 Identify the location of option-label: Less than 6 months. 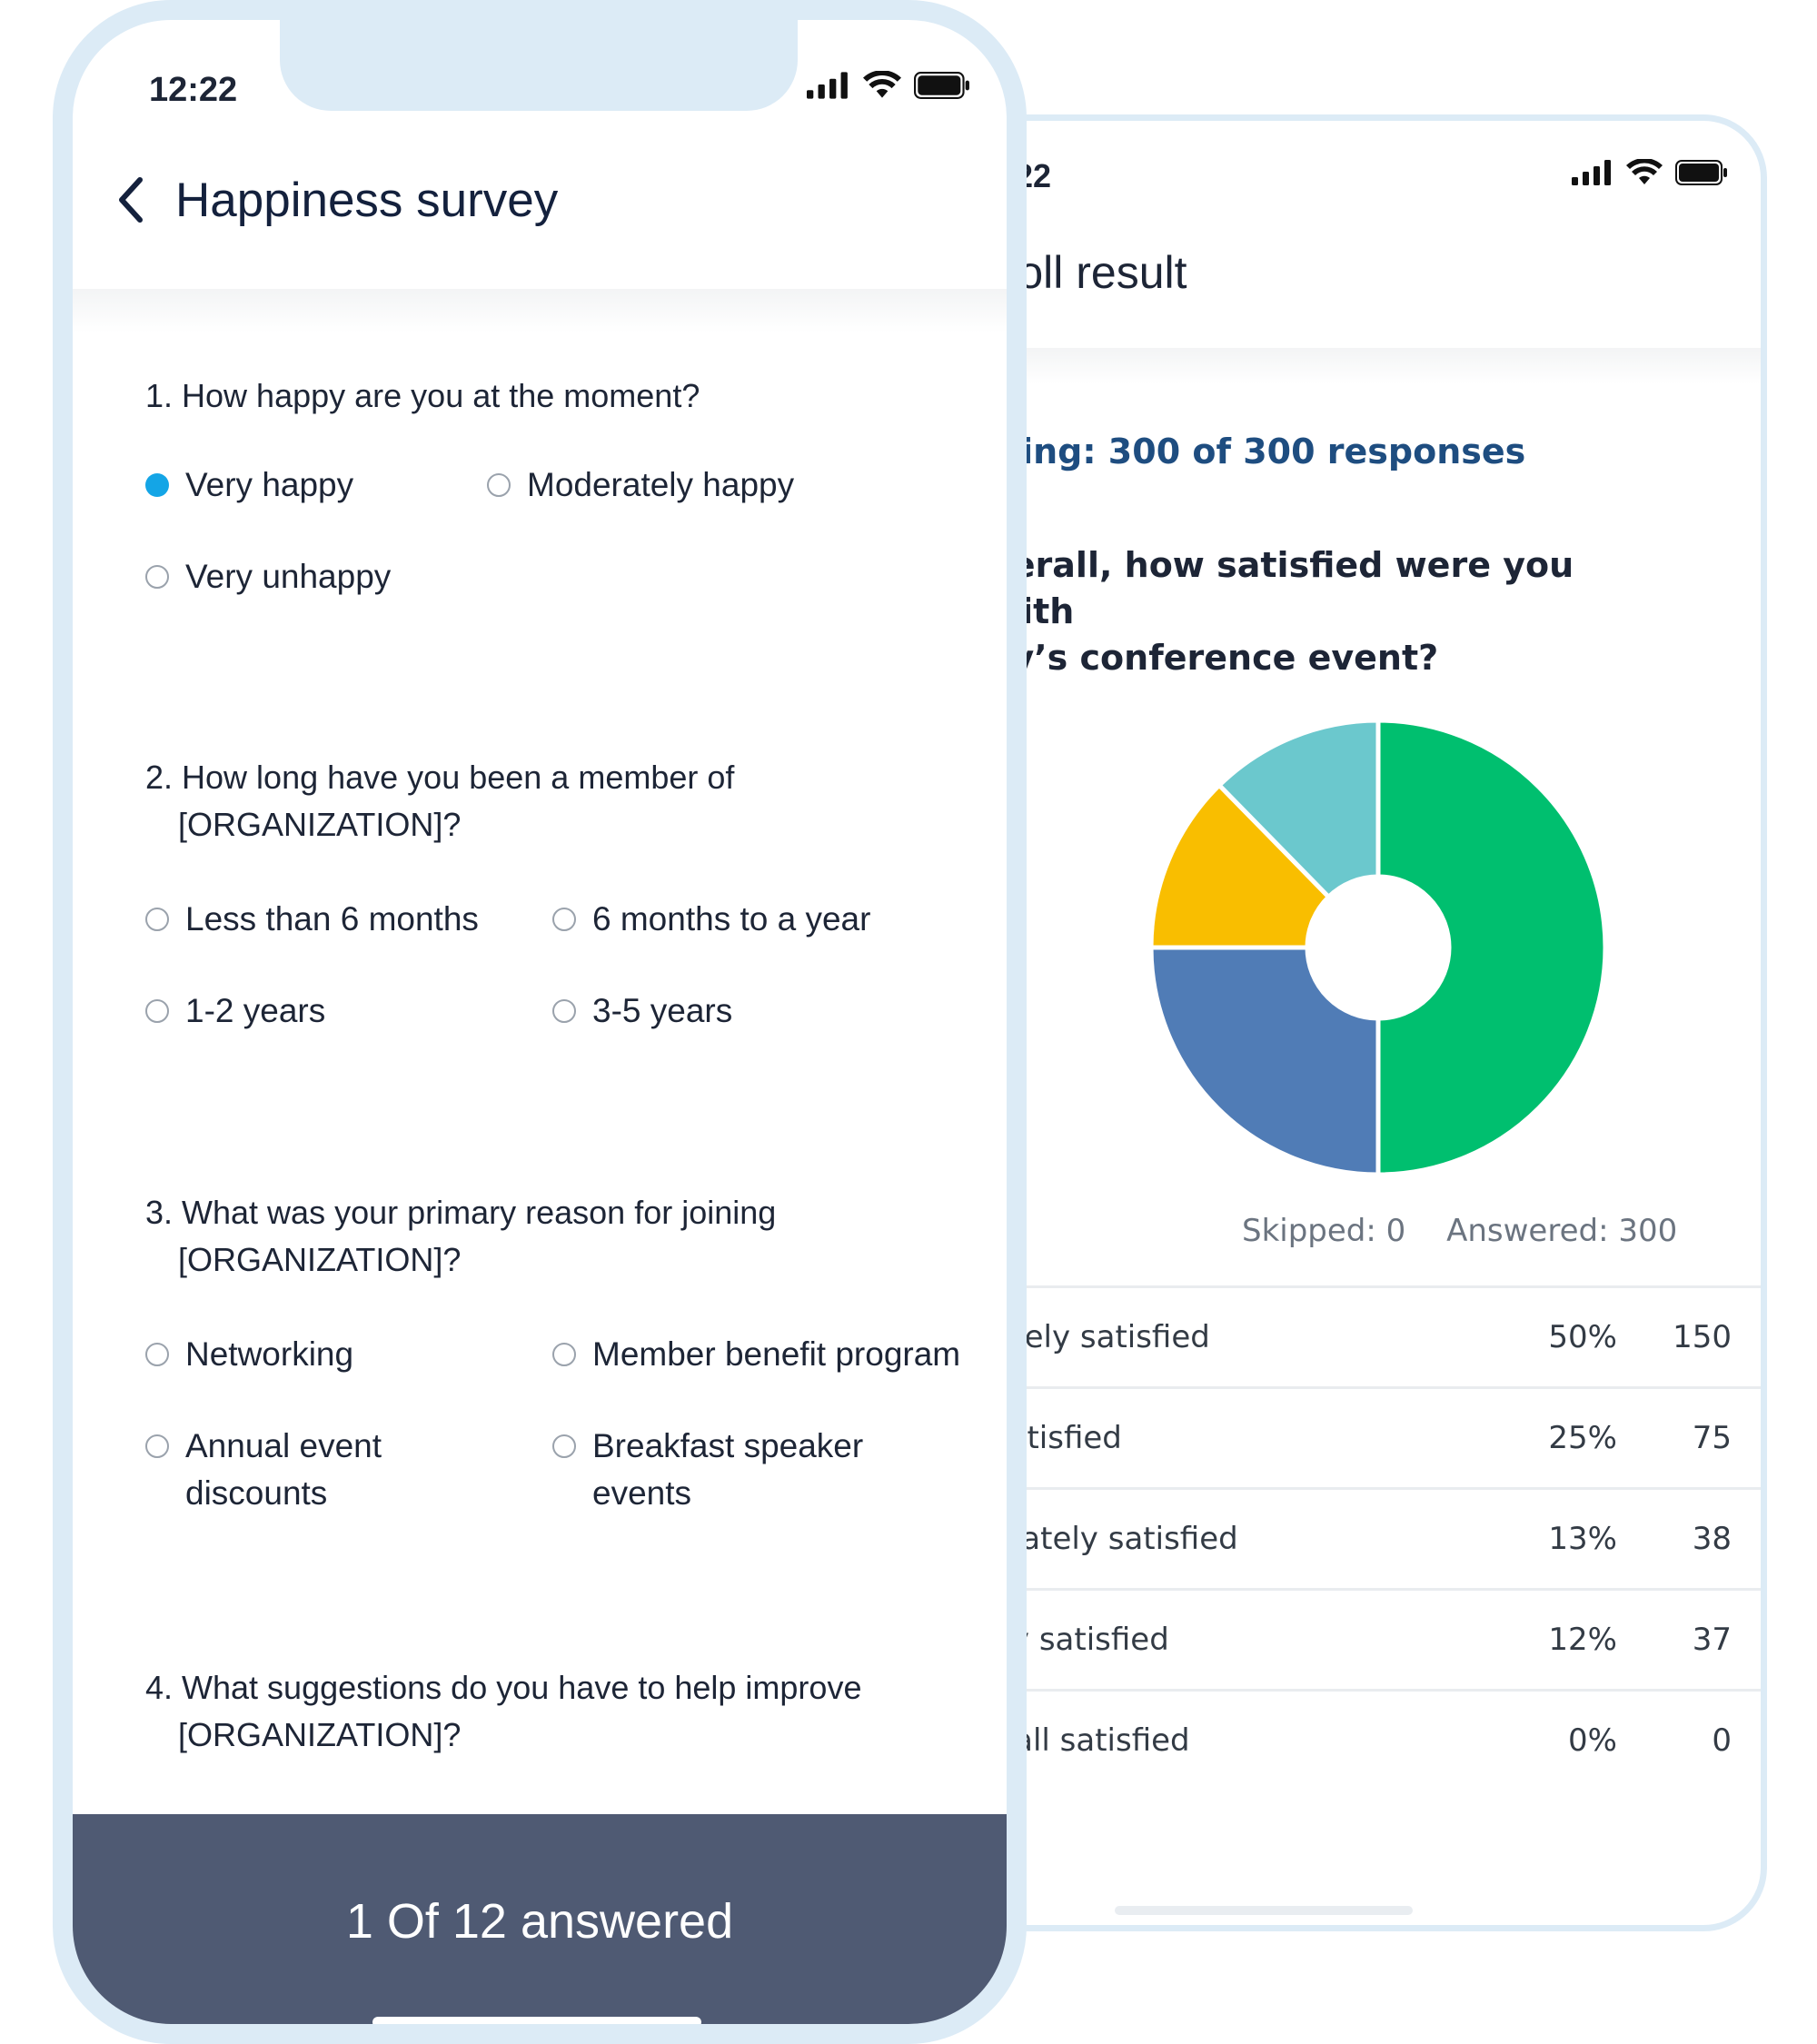
(332, 919).